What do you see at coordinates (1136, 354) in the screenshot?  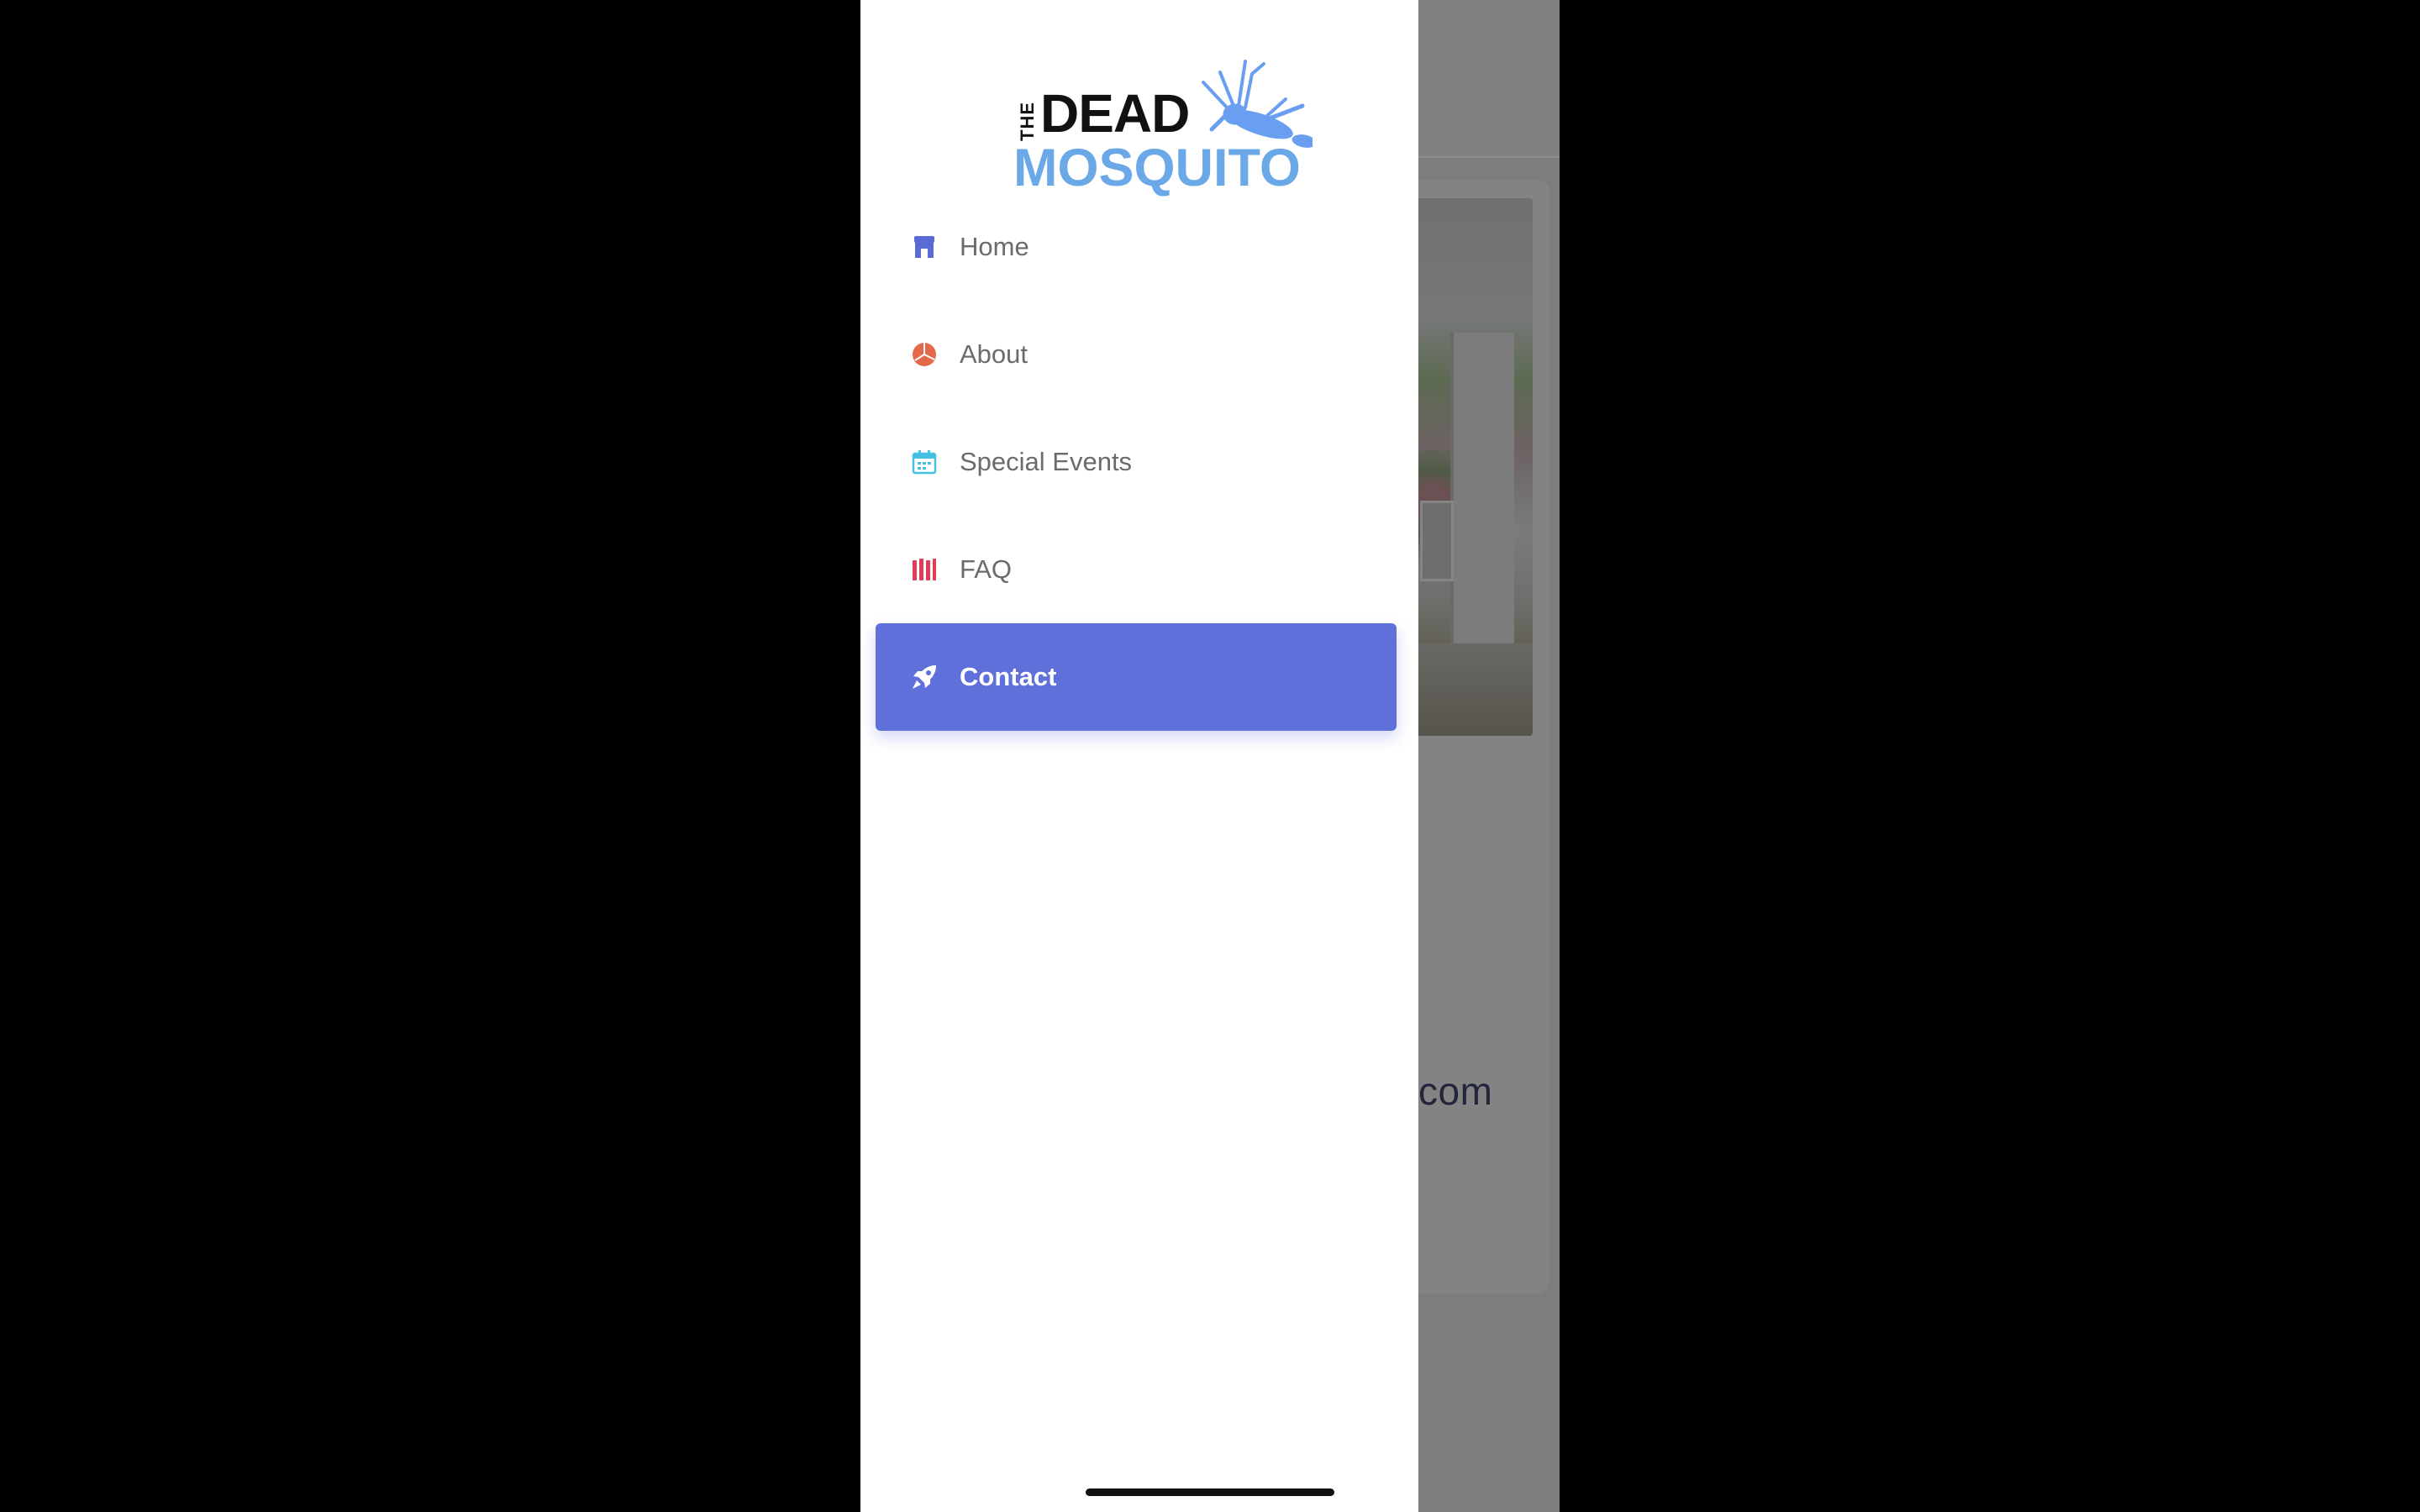 I see `nav-item-about: About` at bounding box center [1136, 354].